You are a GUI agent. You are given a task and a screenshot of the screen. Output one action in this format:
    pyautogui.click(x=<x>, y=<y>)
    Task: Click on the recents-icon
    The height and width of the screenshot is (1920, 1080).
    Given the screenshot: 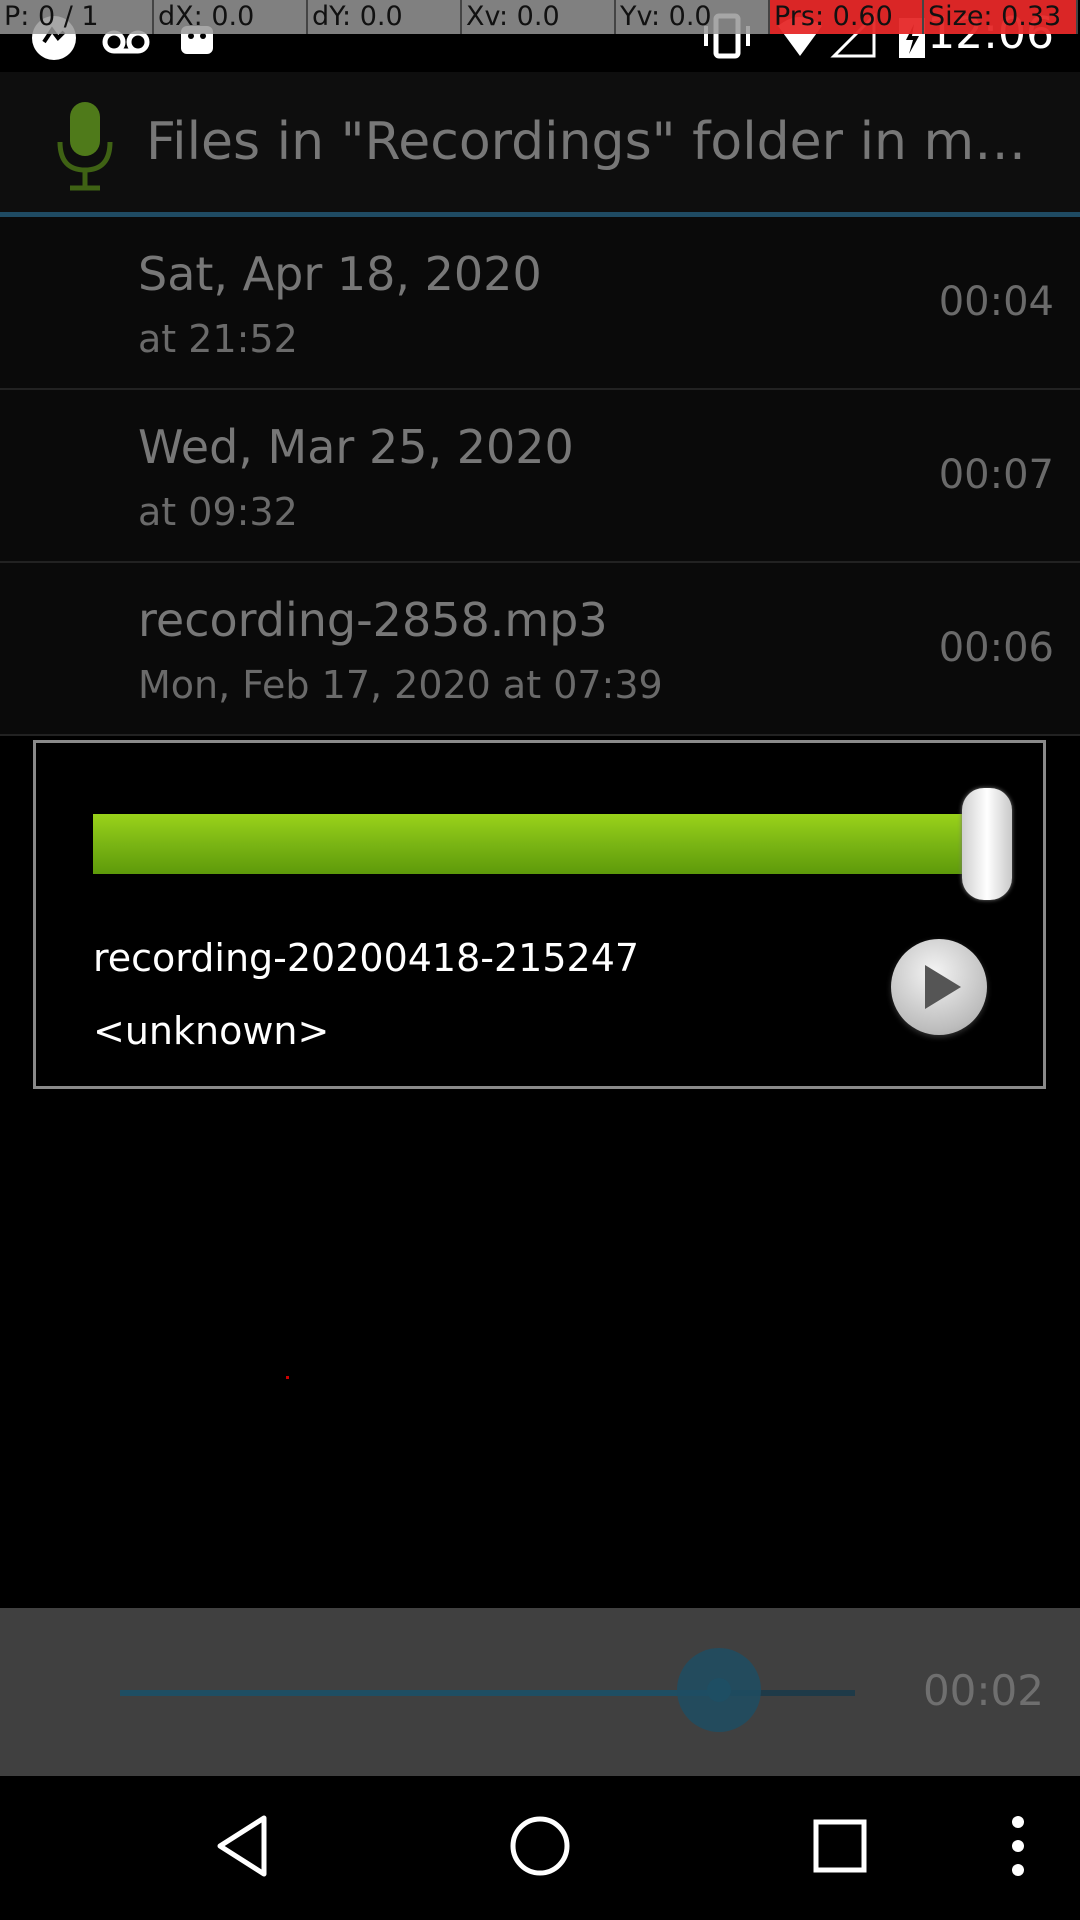 What is the action you would take?
    pyautogui.click(x=840, y=1846)
    